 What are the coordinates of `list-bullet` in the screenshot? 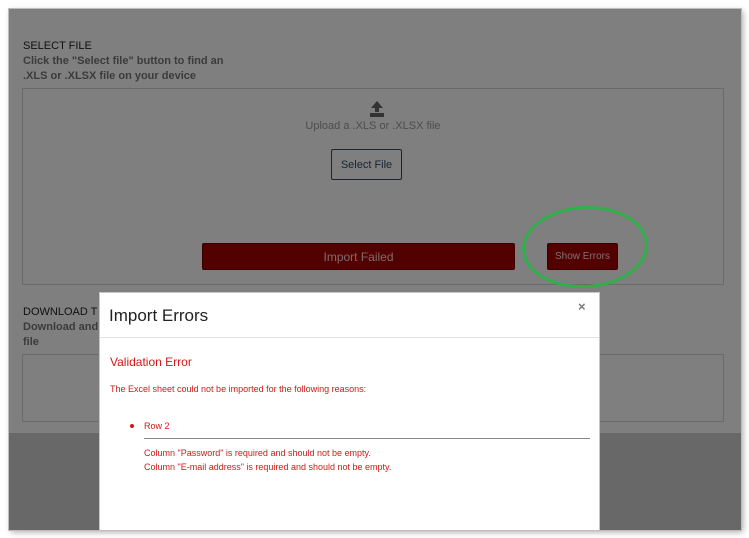 It's located at (132, 426).